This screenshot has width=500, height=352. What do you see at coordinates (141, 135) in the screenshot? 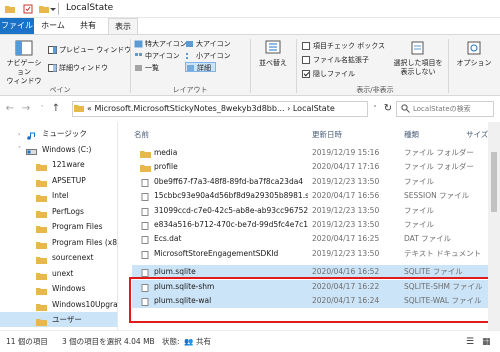
I see `column-header-name: 名前` at bounding box center [141, 135].